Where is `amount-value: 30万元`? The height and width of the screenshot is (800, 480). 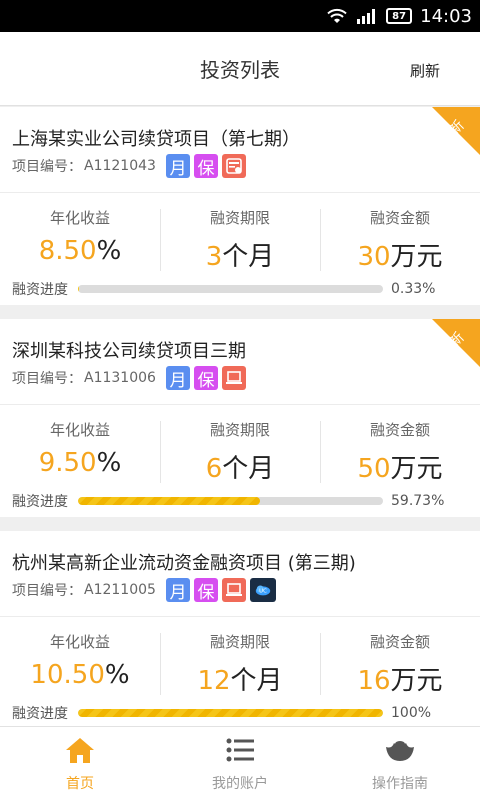
amount-value: 30万元 is located at coordinates (400, 257).